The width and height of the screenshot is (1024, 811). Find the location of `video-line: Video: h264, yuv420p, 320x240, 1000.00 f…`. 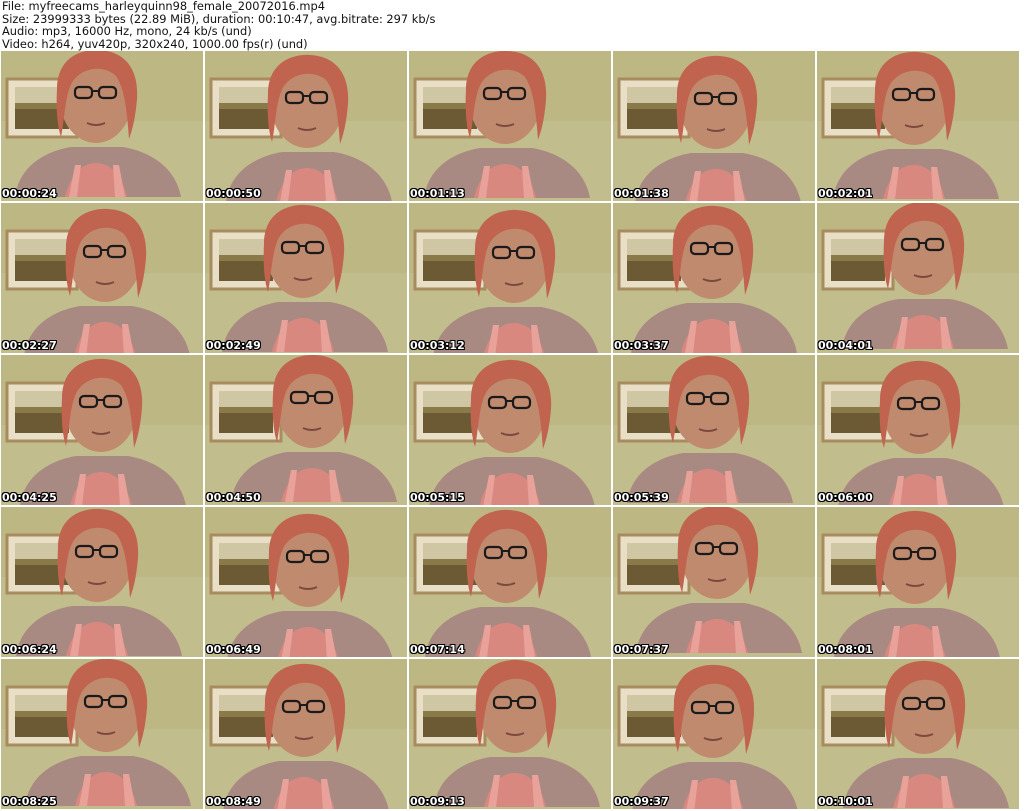

video-line: Video: h264, yuv420p, 320x240, 1000.00 f… is located at coordinates (155, 43).